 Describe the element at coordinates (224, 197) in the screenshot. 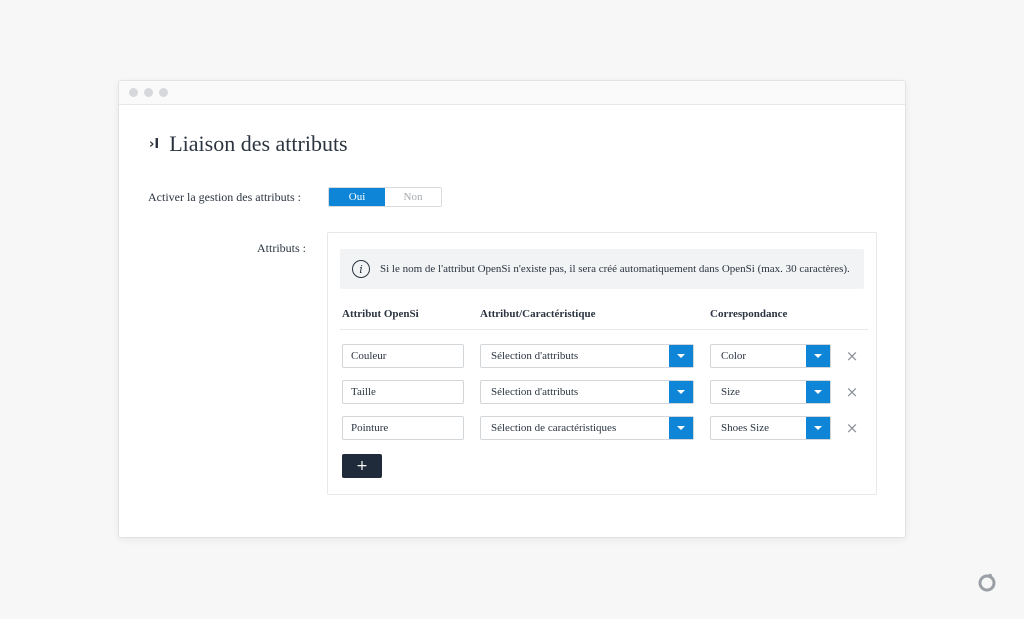

I see `enable-attributes-label: Activer la gestion des attributs :` at that location.